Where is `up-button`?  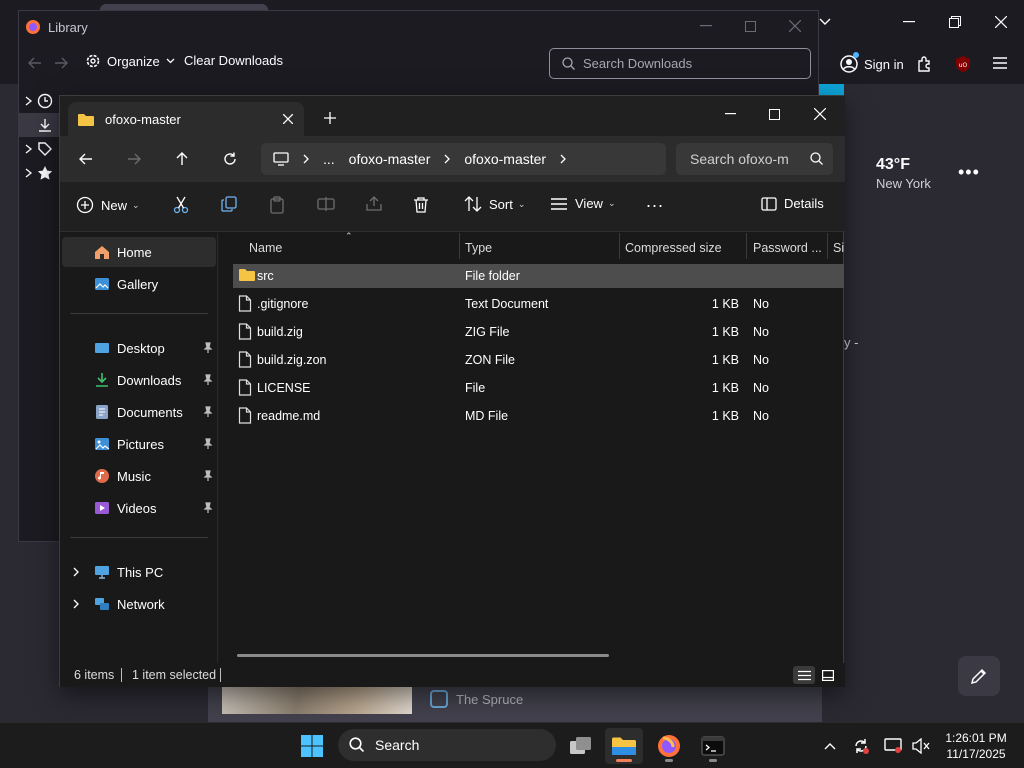
up-button is located at coordinates (182, 159).